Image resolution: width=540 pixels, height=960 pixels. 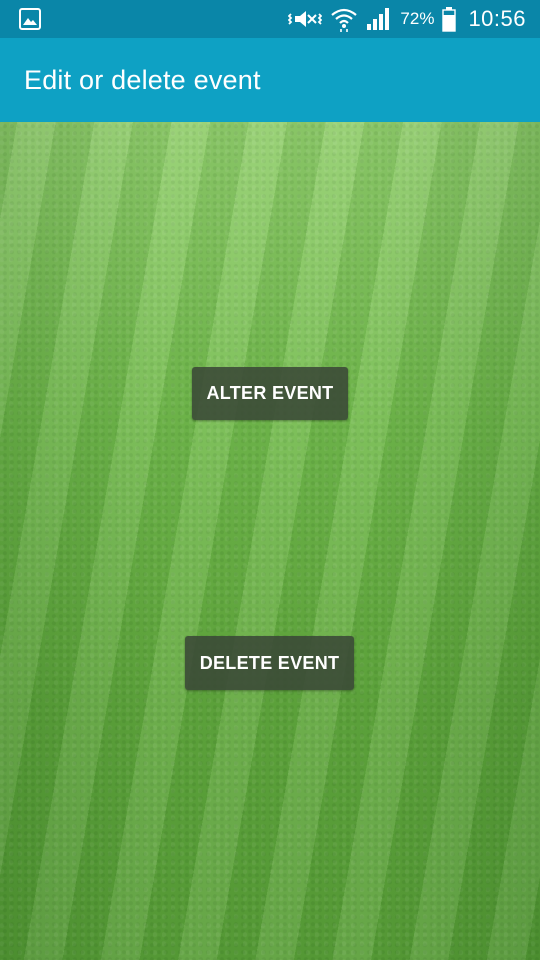 What do you see at coordinates (379, 19) in the screenshot?
I see `signal-icon` at bounding box center [379, 19].